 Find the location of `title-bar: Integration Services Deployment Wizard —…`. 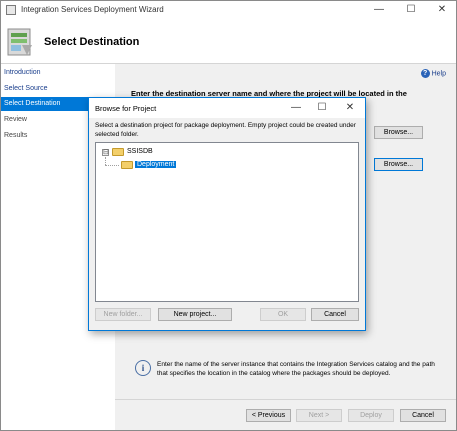

title-bar: Integration Services Deployment Wizard —… is located at coordinates (228, 10).